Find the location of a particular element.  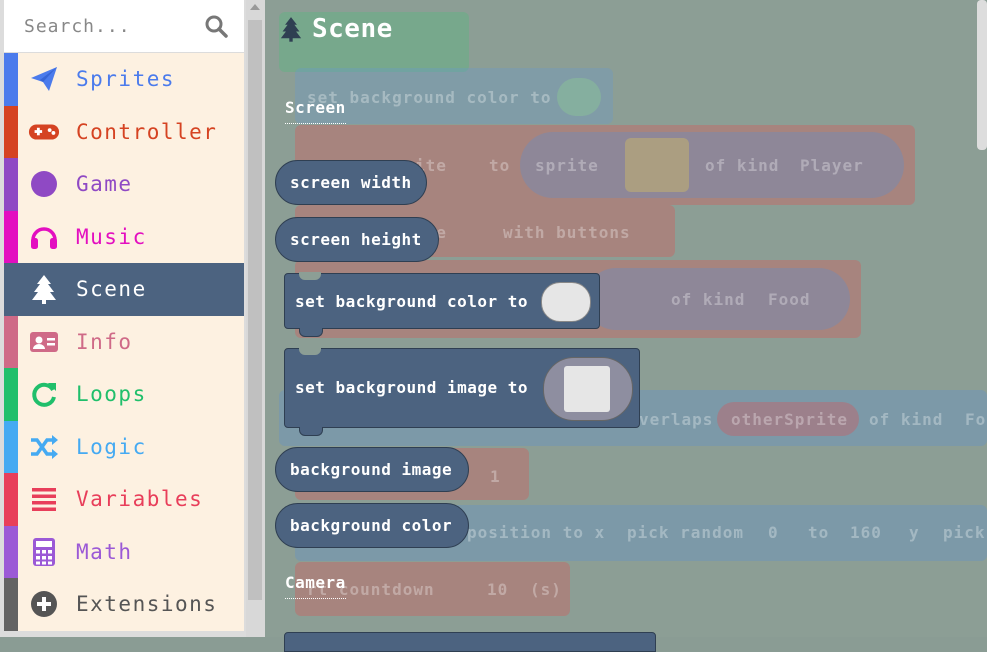

image-preview is located at coordinates (587, 389).